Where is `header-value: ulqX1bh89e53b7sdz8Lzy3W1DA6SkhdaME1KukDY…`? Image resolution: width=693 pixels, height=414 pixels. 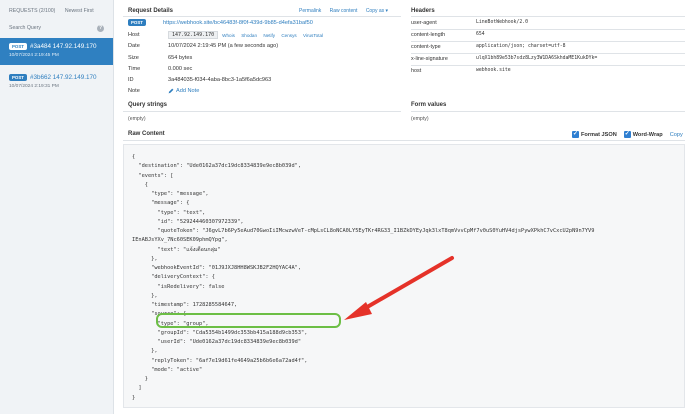 header-value: ulqX1bh89e53b7sdz8Lzy3W1DA6SkhdaME1KukDY… is located at coordinates (537, 58).